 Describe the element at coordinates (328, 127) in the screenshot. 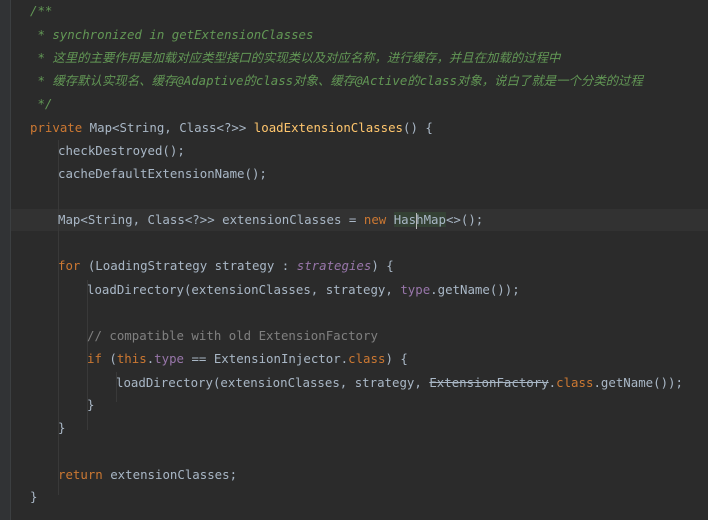

I see `method-name: loadExtensionClasses` at that location.